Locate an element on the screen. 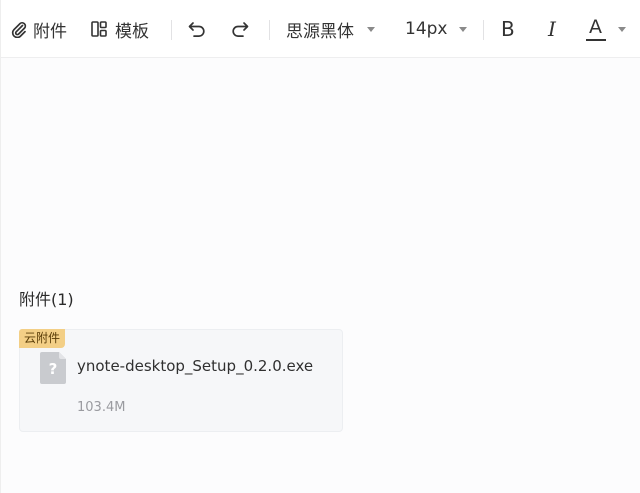 The width and height of the screenshot is (640, 493). font-size-select: 14px is located at coordinates (436, 29).